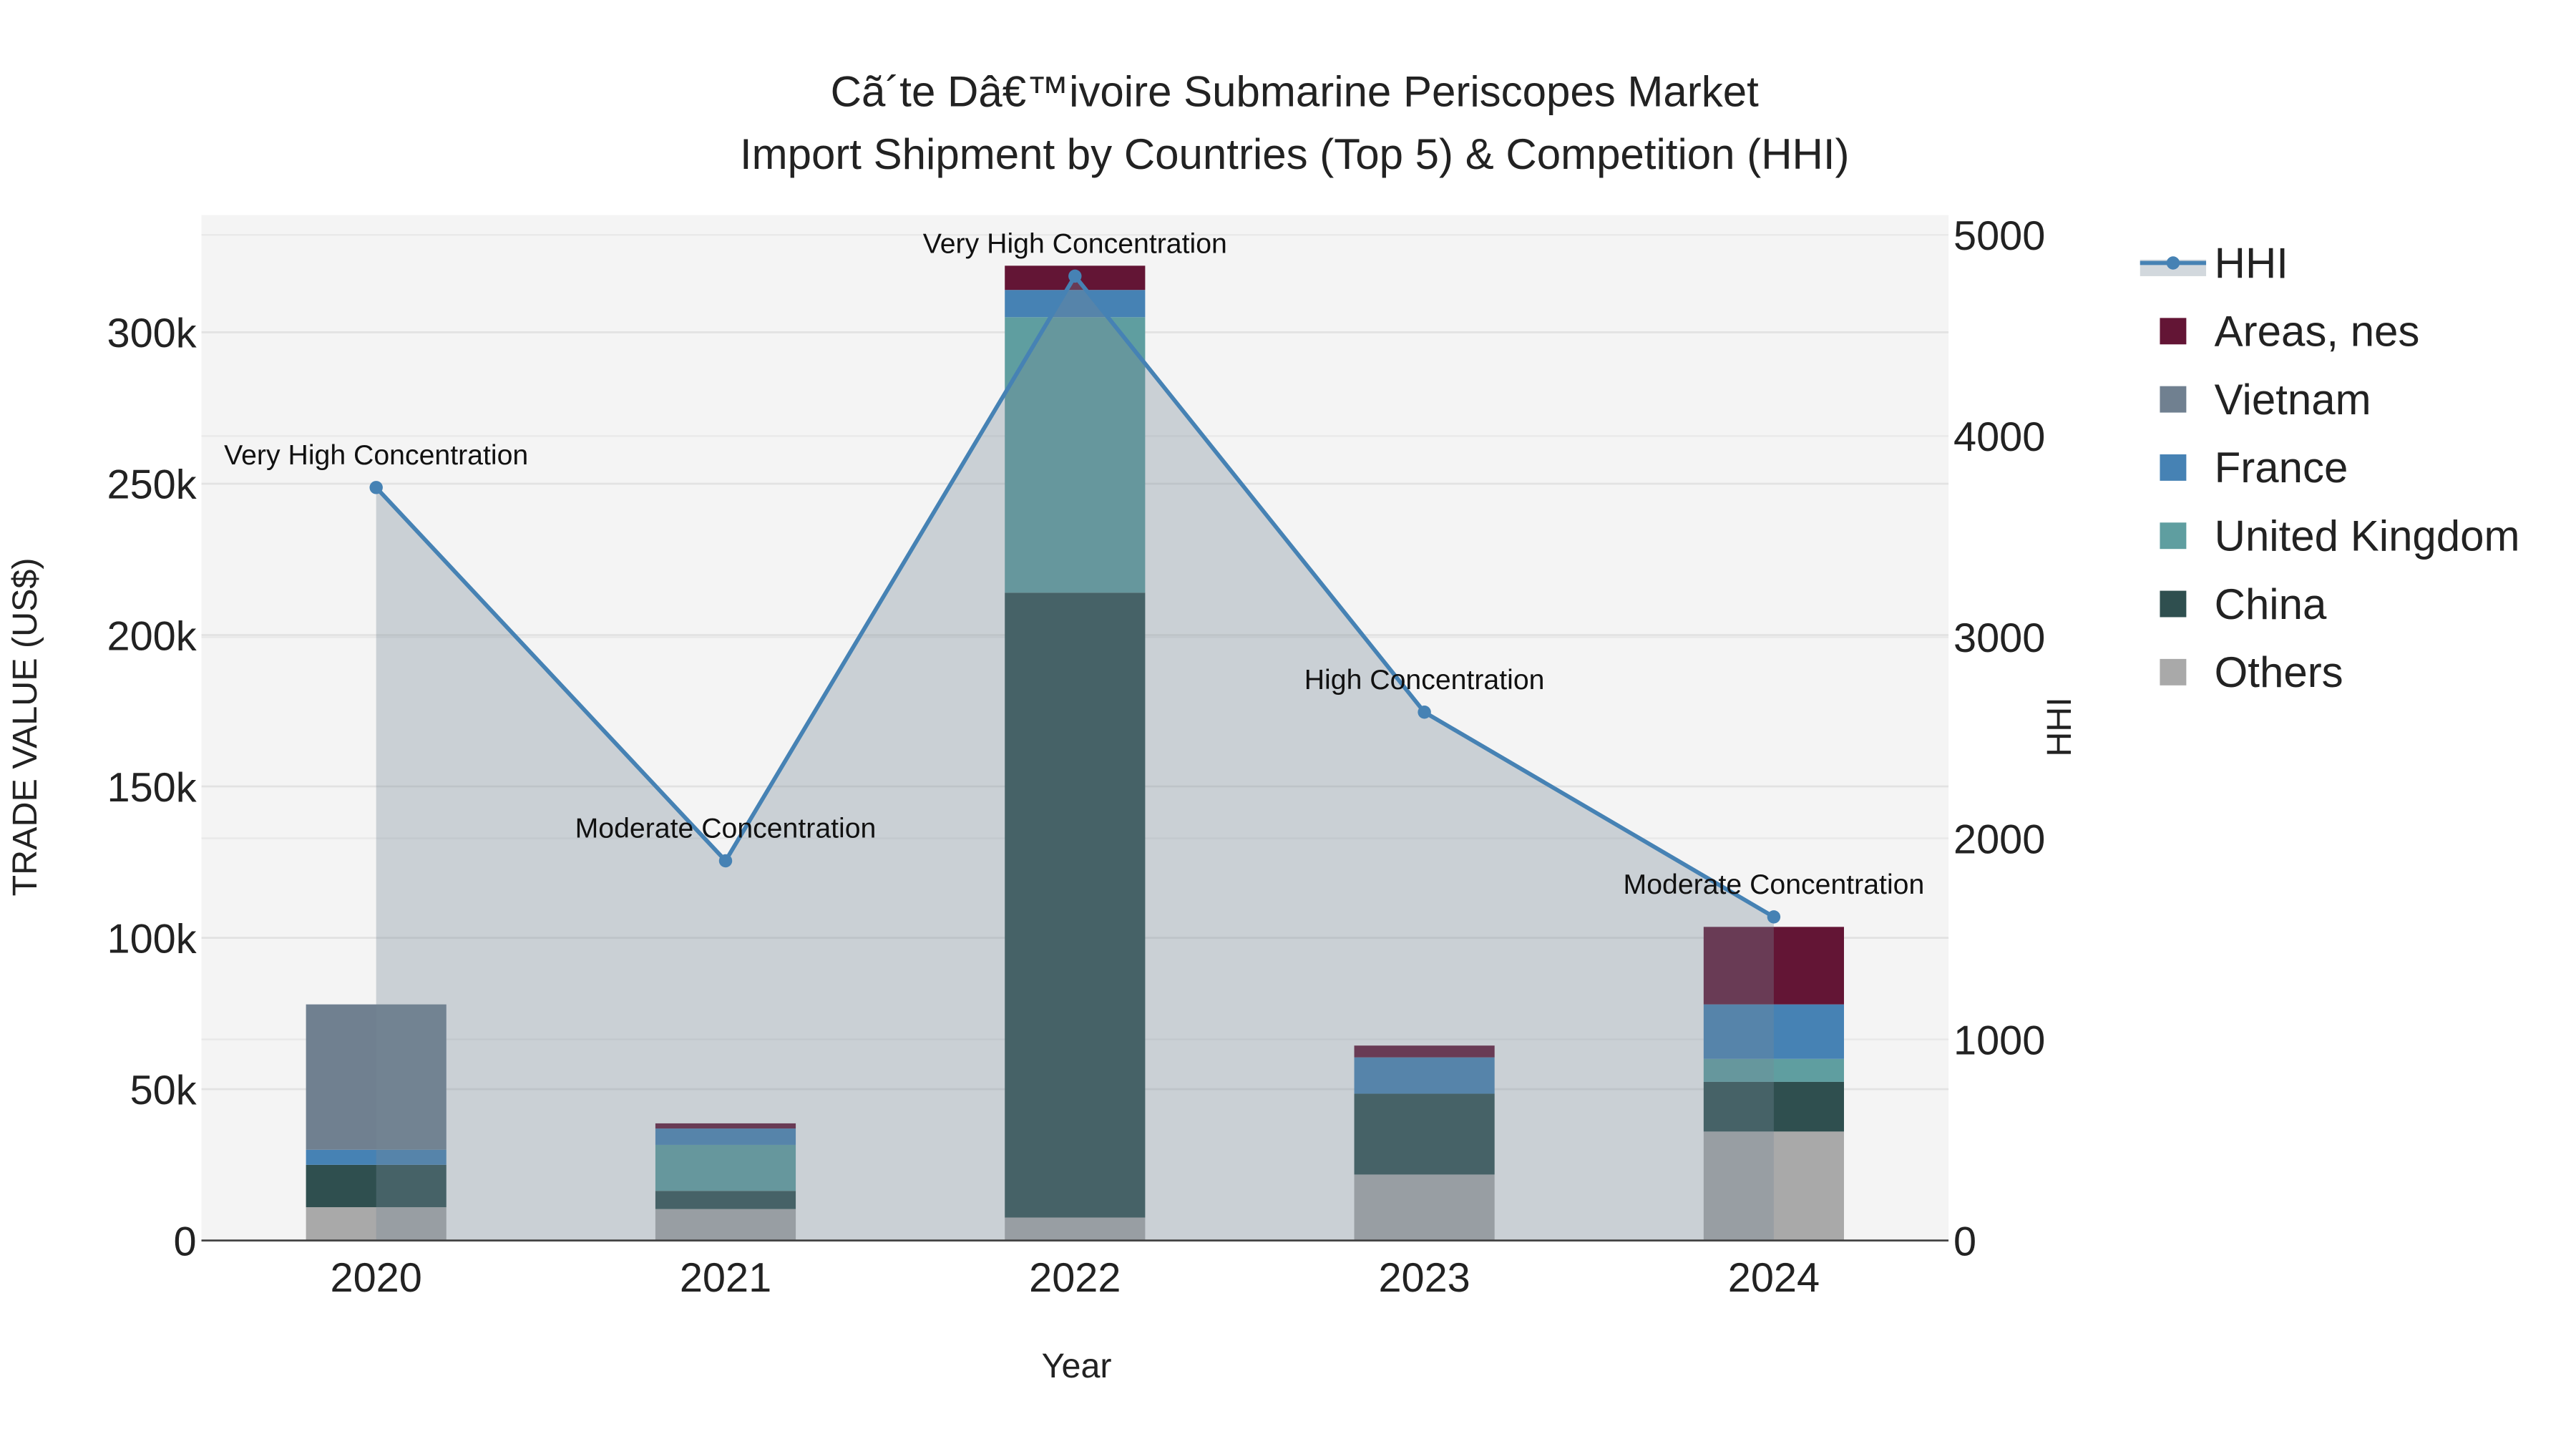  What do you see at coordinates (2251, 263) in the screenshot?
I see `legend-label-hhi: HHI` at bounding box center [2251, 263].